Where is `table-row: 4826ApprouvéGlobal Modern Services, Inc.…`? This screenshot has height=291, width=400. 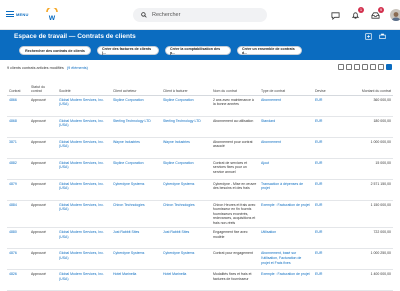
table-row: 4826ApprouvéGlobal Modern Services, Inc.… is located at coordinates (200, 280).